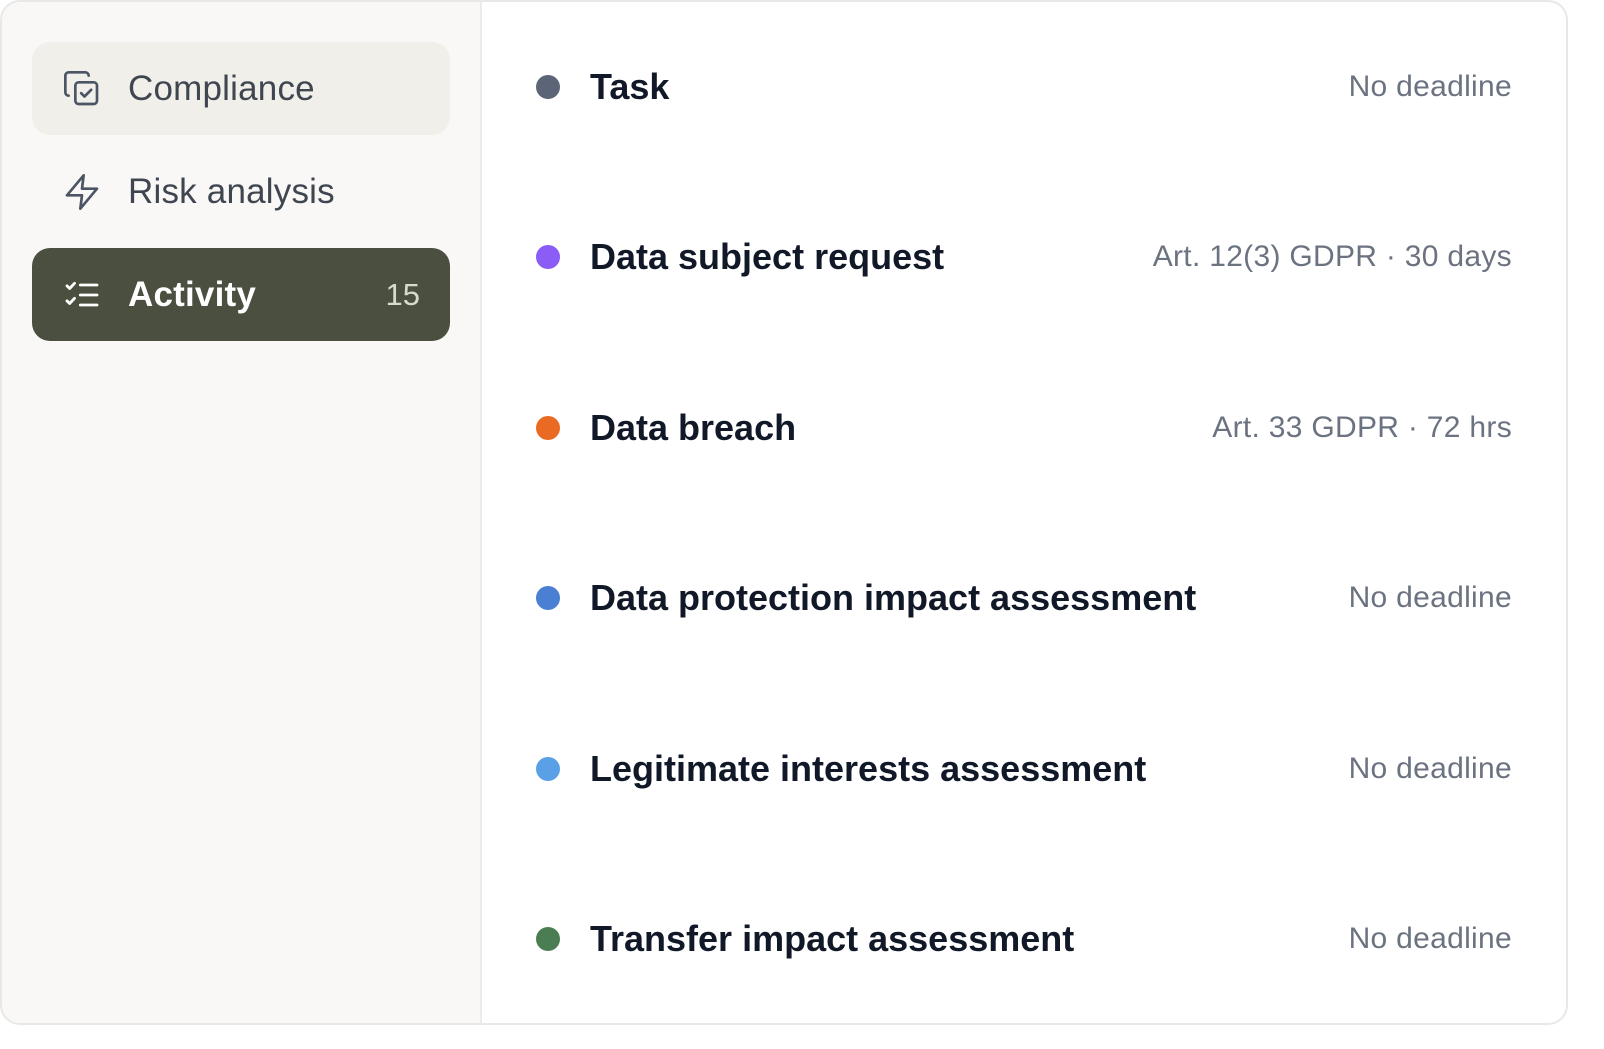  I want to click on list-item: Transfer impact assessment No deadline, so click(1024, 938).